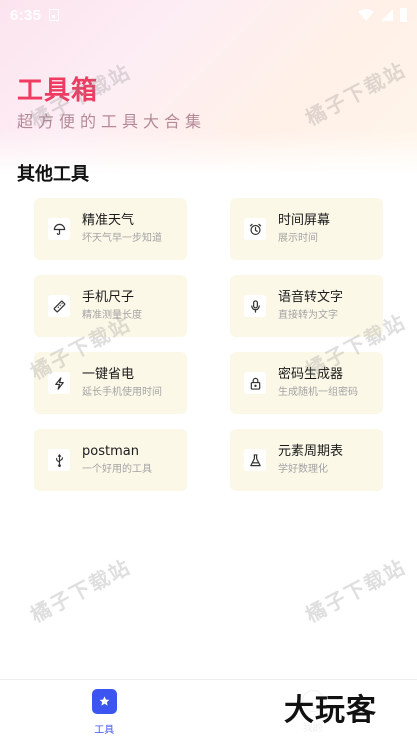 Image resolution: width=417 pixels, height=743 pixels. I want to click on tool-card-power-saving: 一键省电 延长手机使用时间, so click(110, 383).